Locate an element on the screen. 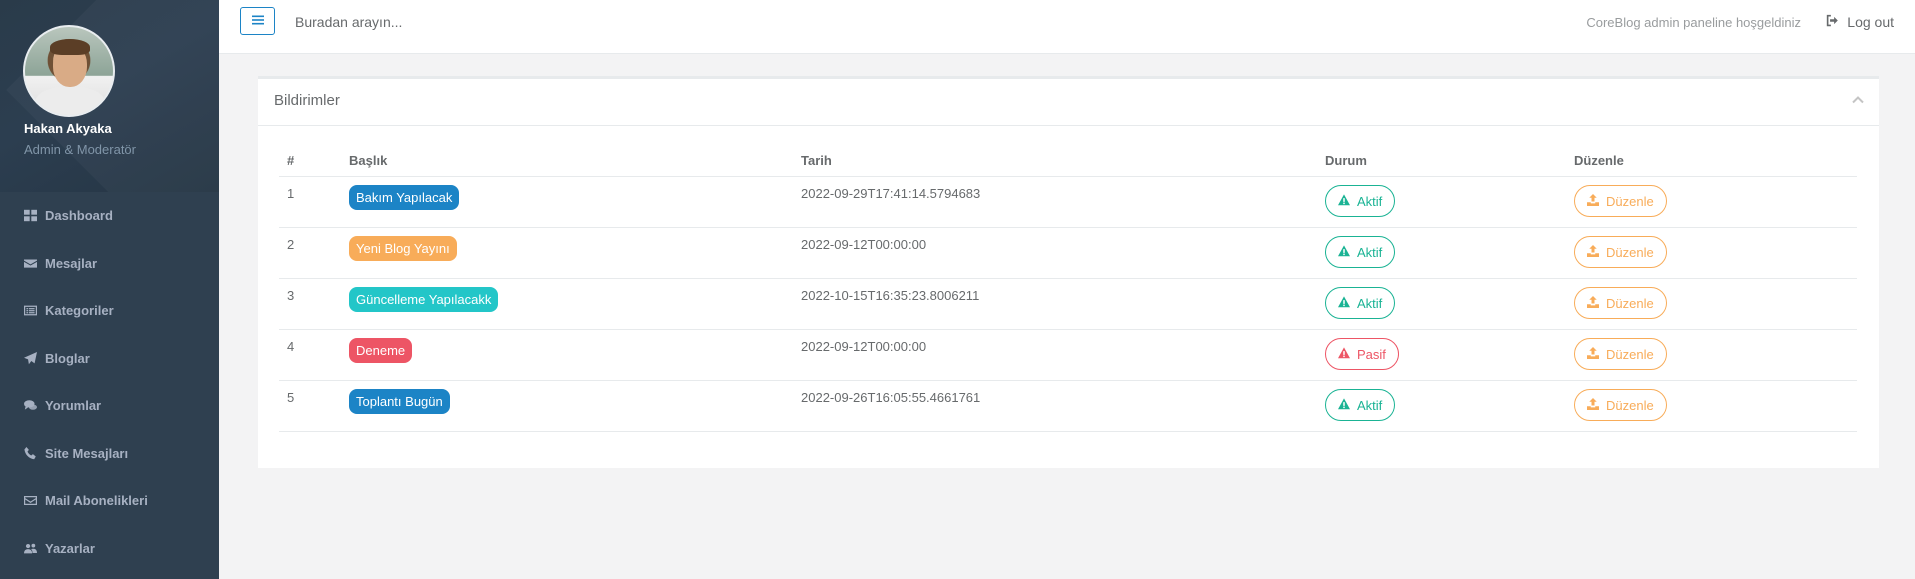 The image size is (1915, 579). sidebar-item-bloglar: Bloglar is located at coordinates (109, 359).